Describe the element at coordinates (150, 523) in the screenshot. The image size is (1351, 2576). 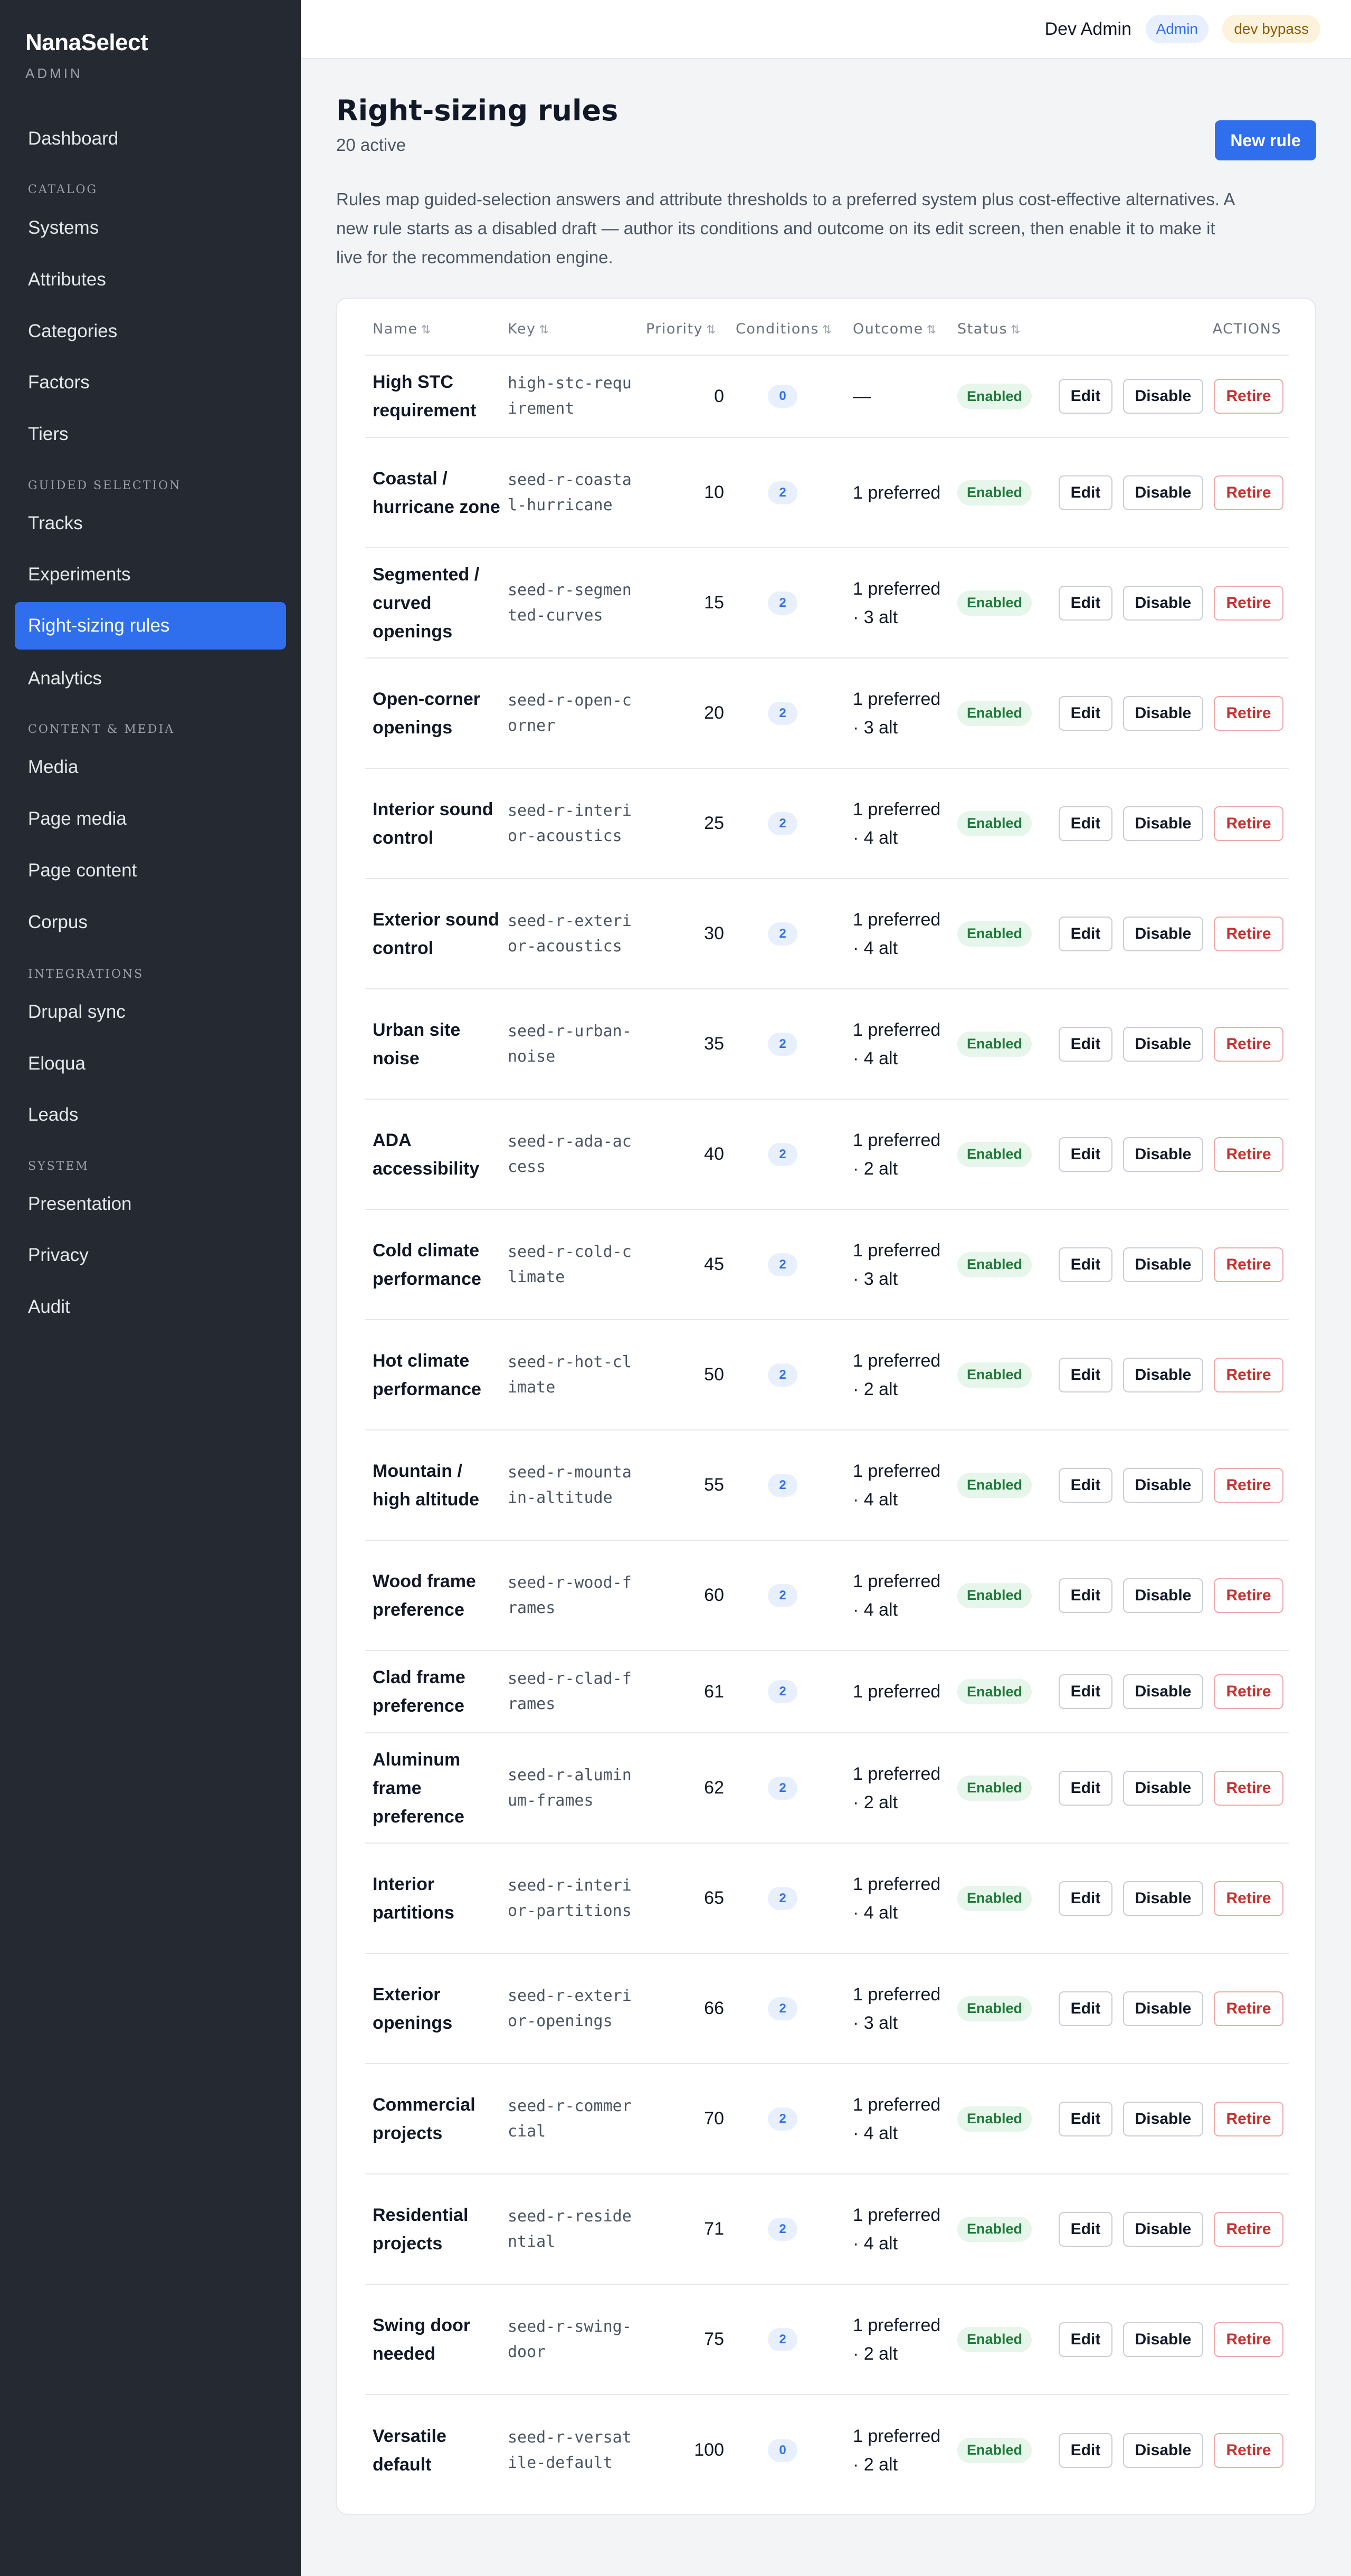
I see `sidebar-item-tracks: Tracks` at that location.